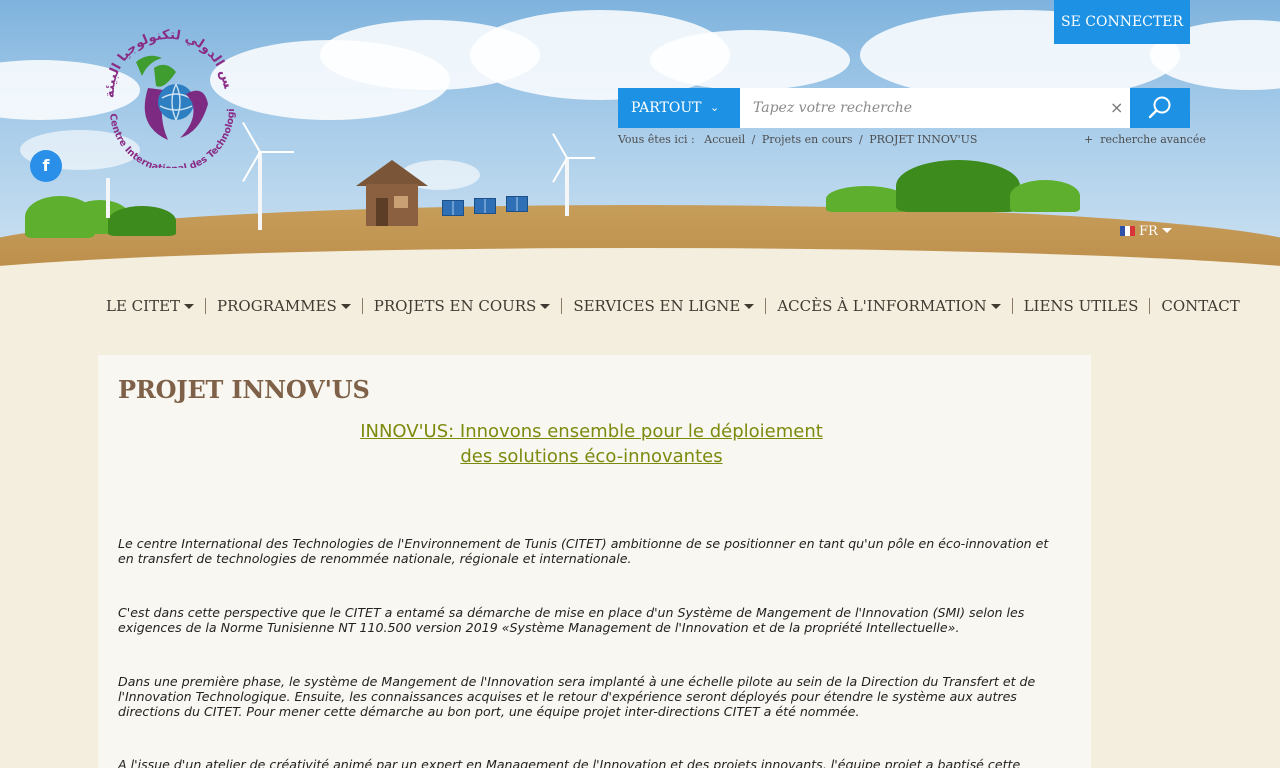 This screenshot has height=768, width=1280. I want to click on language-label: FR, so click(1148, 231).